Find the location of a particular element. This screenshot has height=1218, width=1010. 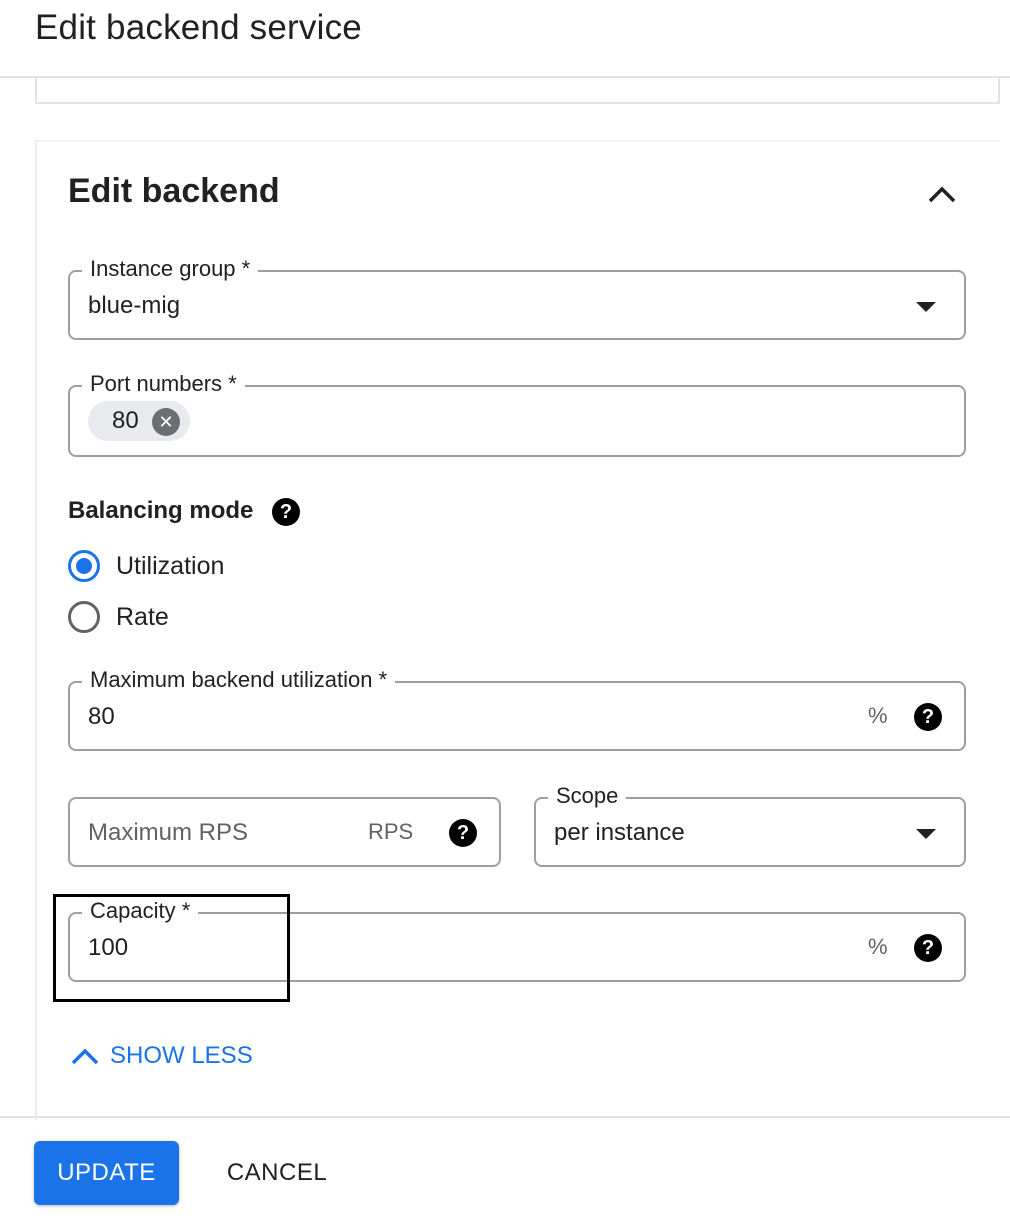

max-rps-field: Maximum RPS RPS ? is located at coordinates (284, 832).